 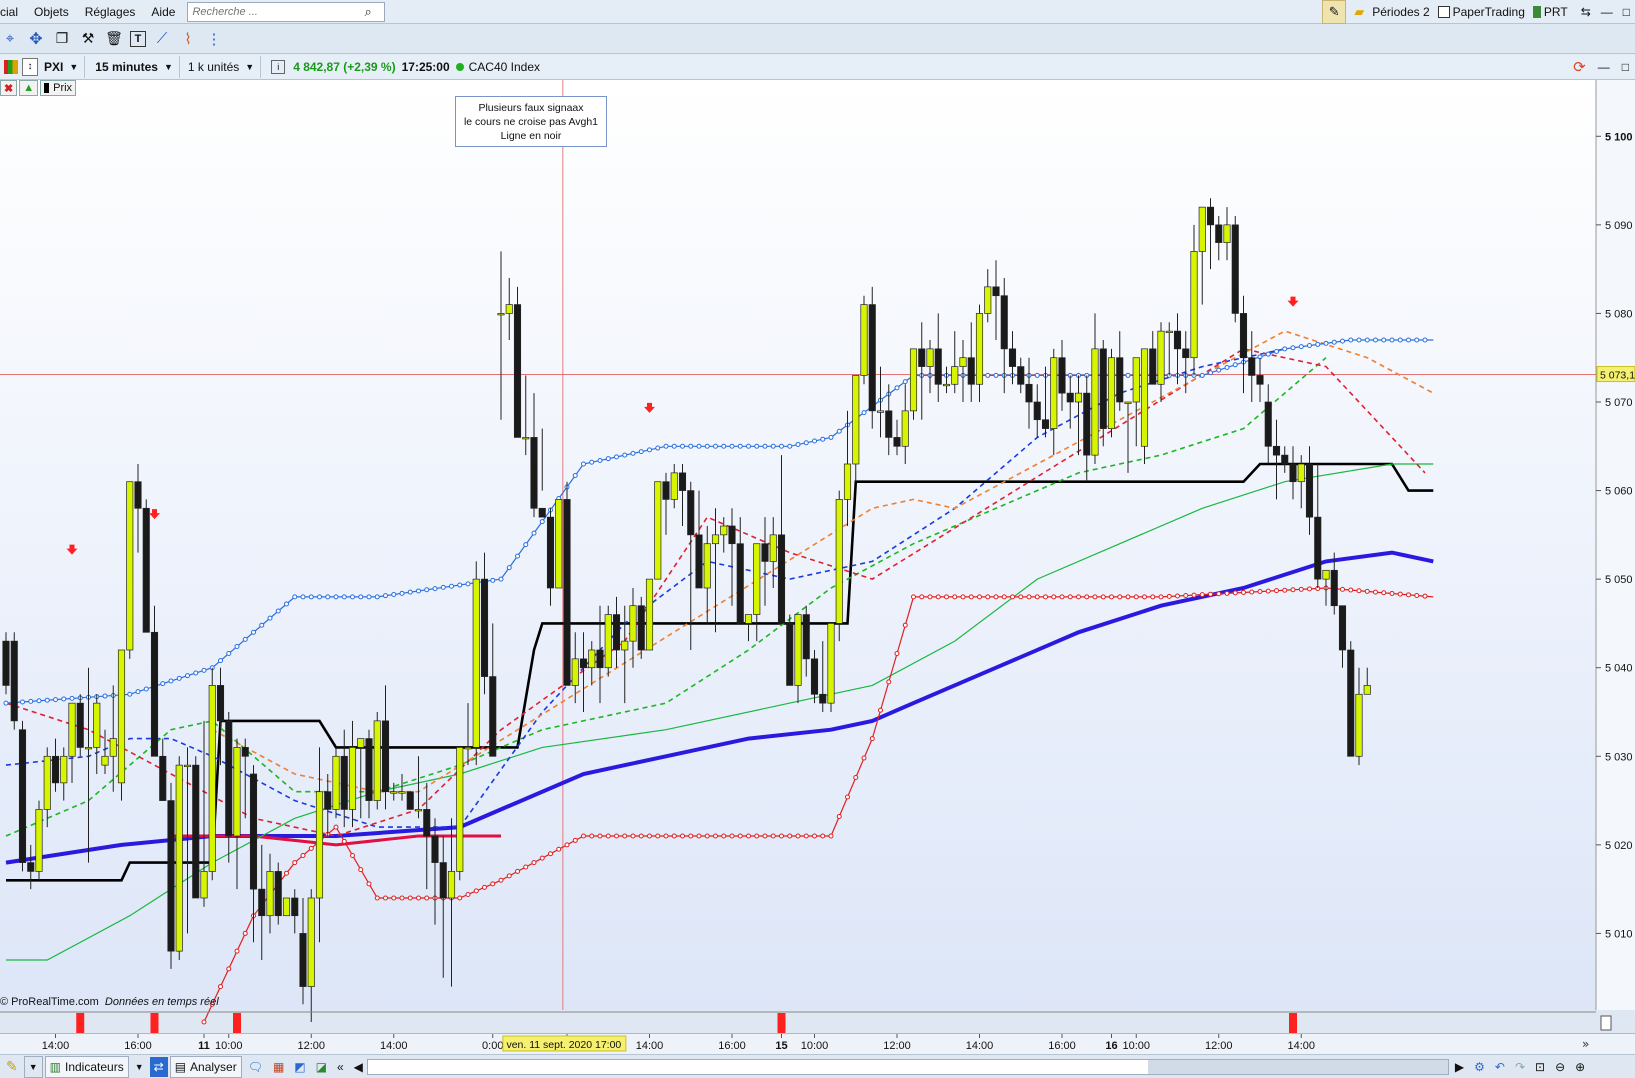 What do you see at coordinates (9, 88) in the screenshot?
I see `remove-icon: ✖` at bounding box center [9, 88].